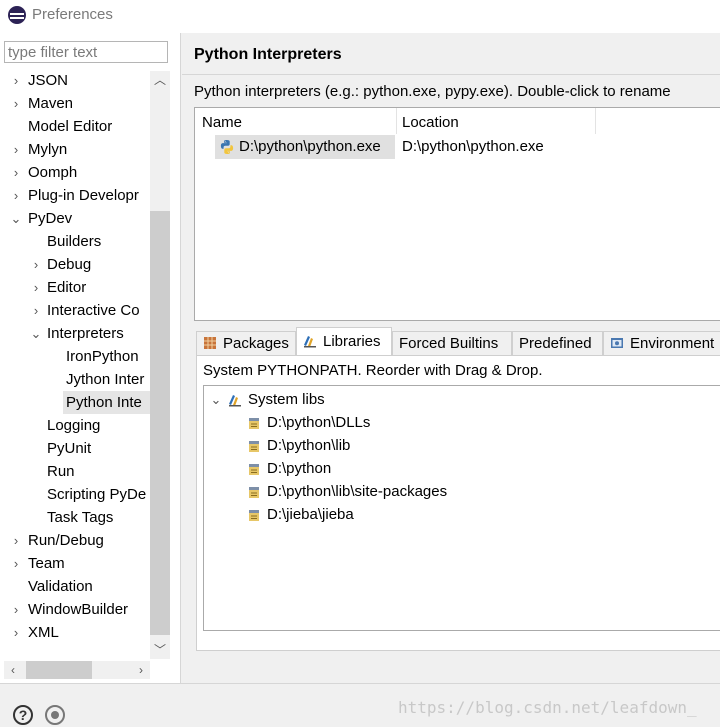 Image resolution: width=720 pixels, height=727 pixels. Describe the element at coordinates (23, 715) in the screenshot. I see `help-icon: ?` at that location.